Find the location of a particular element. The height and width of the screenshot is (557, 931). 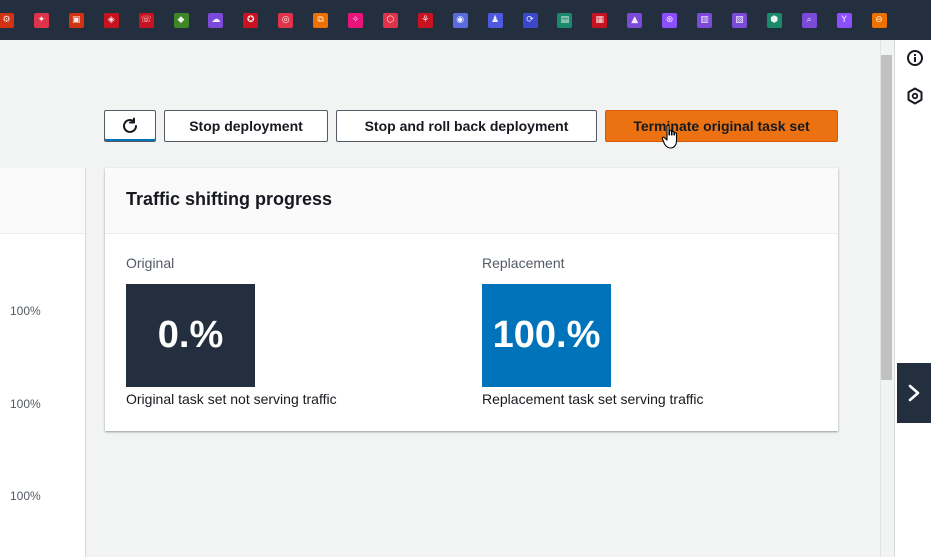

cloudformation-icon: ▦ is located at coordinates (600, 20).